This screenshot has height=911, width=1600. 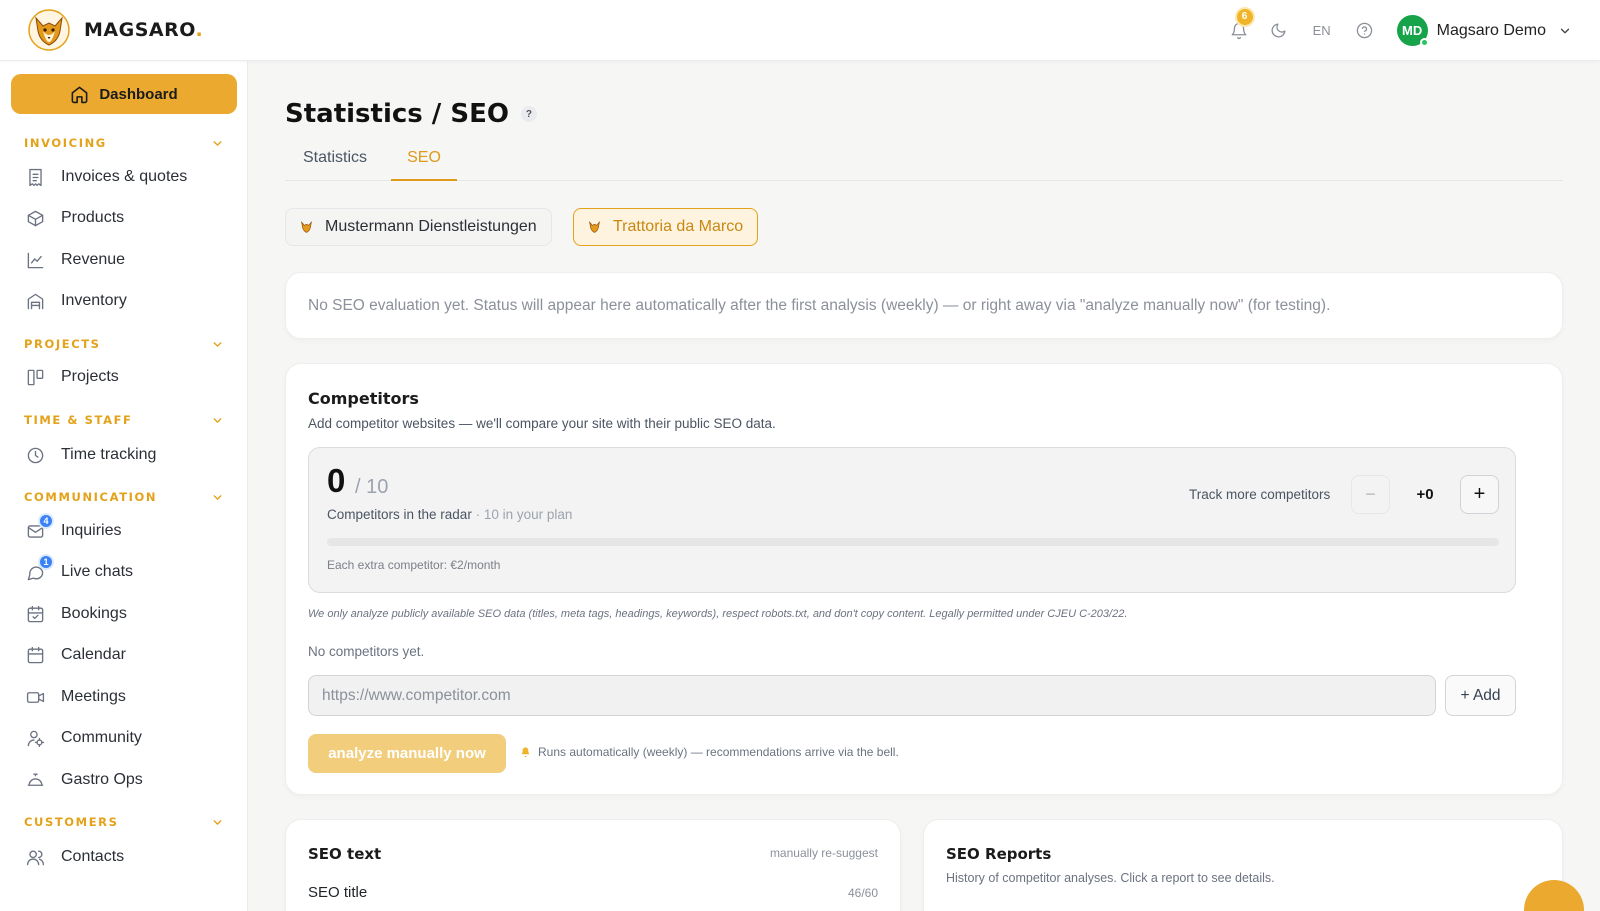 I want to click on section-title: INVOICING, so click(x=65, y=143).